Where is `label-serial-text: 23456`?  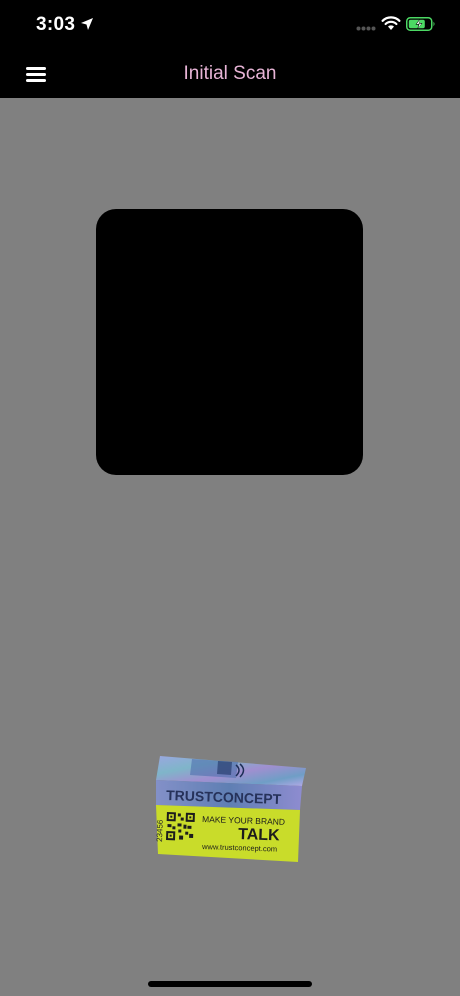
label-serial-text: 23456 is located at coordinates (160, 830).